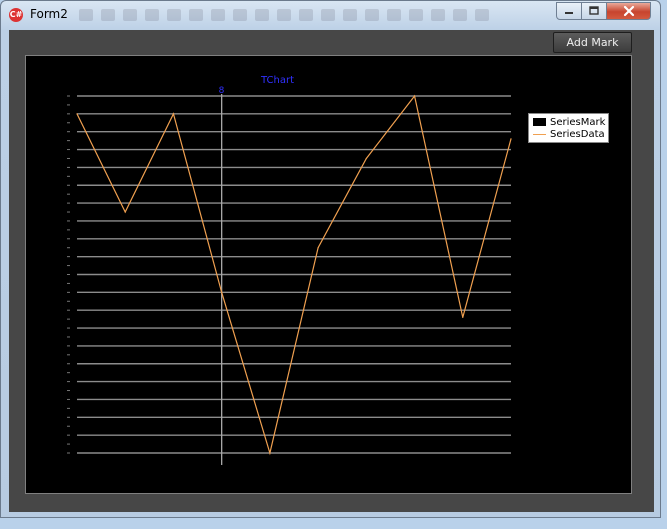  I want to click on mark-line-label: 8, so click(221, 91).